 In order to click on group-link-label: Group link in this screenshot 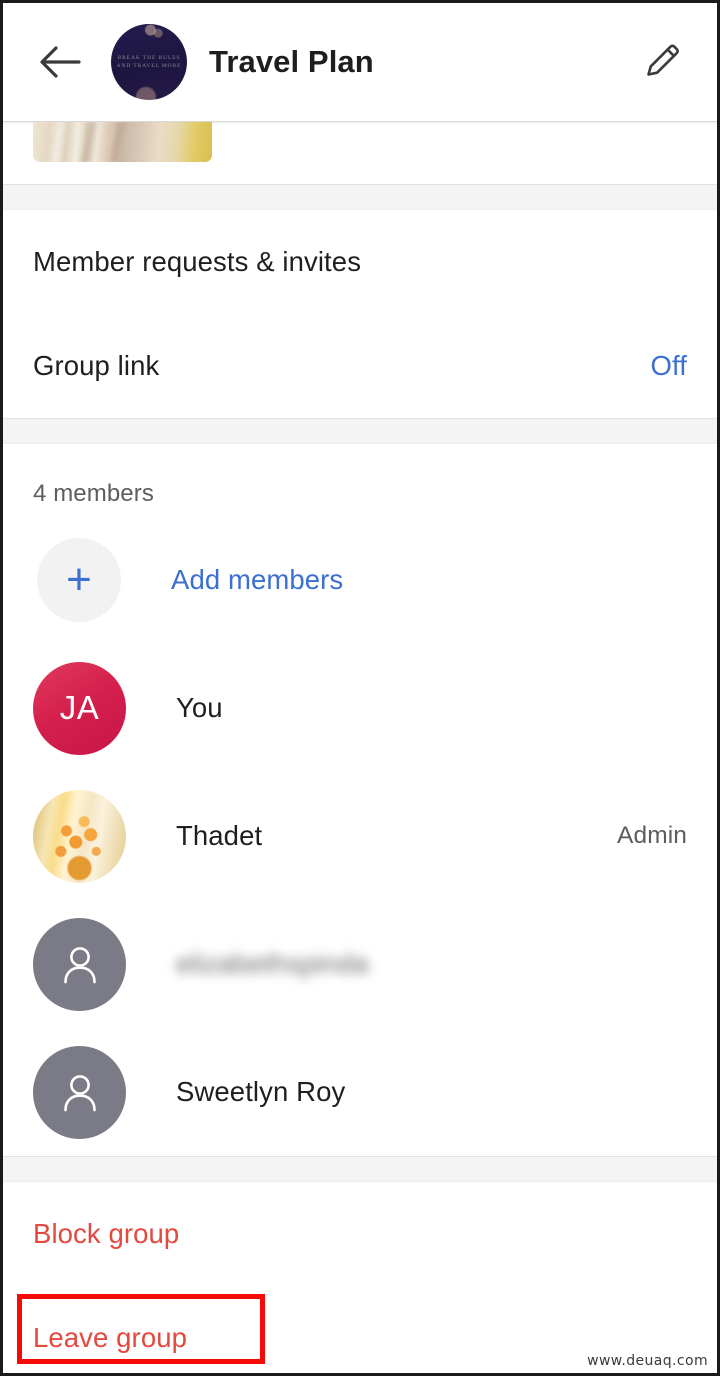, I will do `click(96, 365)`.